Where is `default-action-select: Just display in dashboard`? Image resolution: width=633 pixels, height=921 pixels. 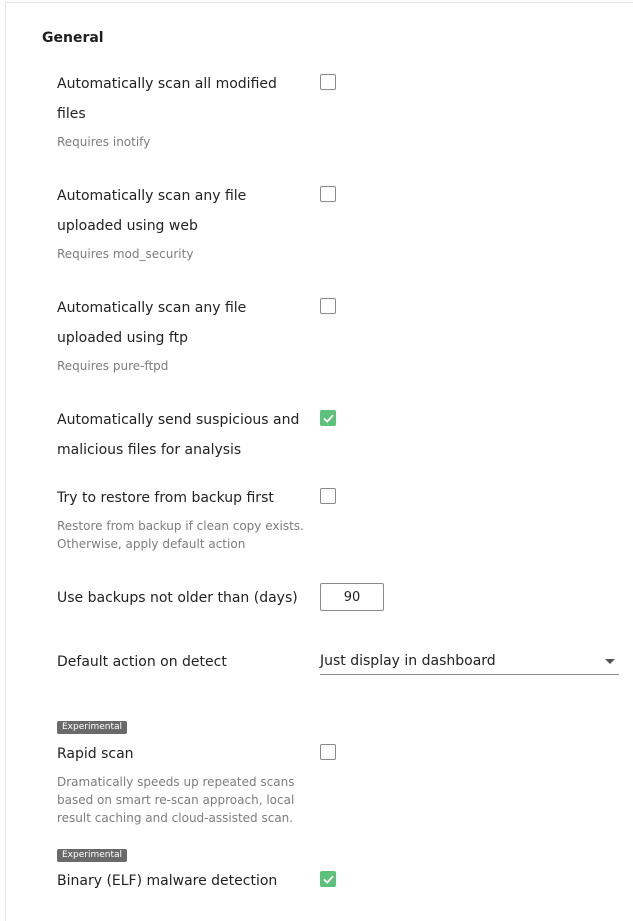
default-action-select: Just display in dashboard is located at coordinates (469, 663).